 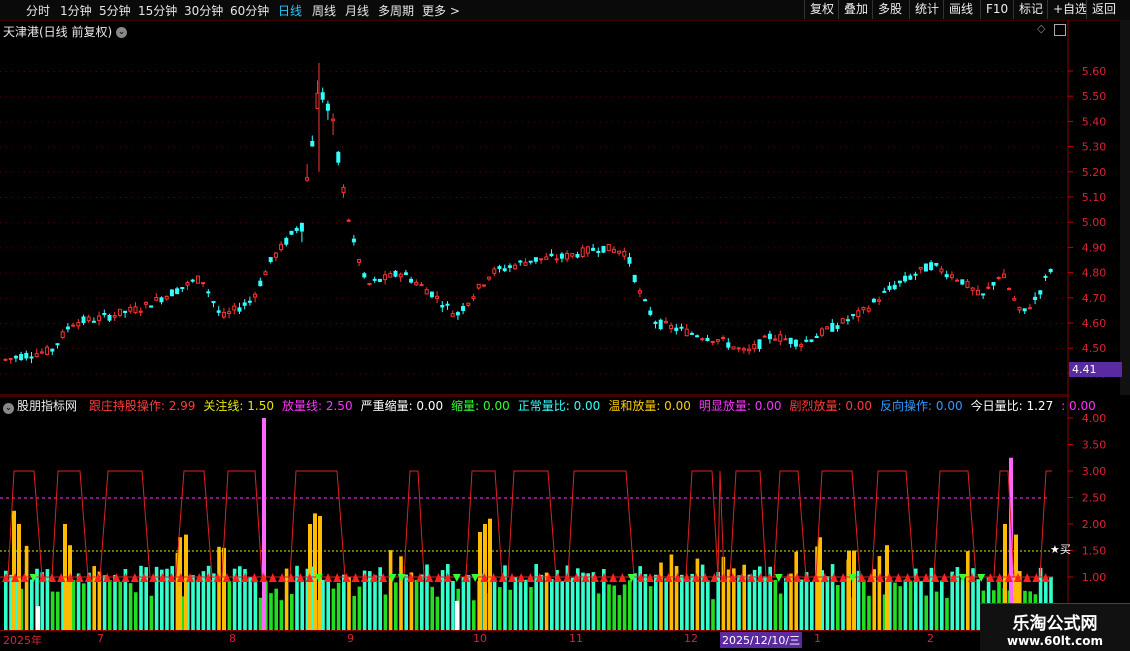 What do you see at coordinates (1103, 9) in the screenshot?
I see `back-button: 返回` at bounding box center [1103, 9].